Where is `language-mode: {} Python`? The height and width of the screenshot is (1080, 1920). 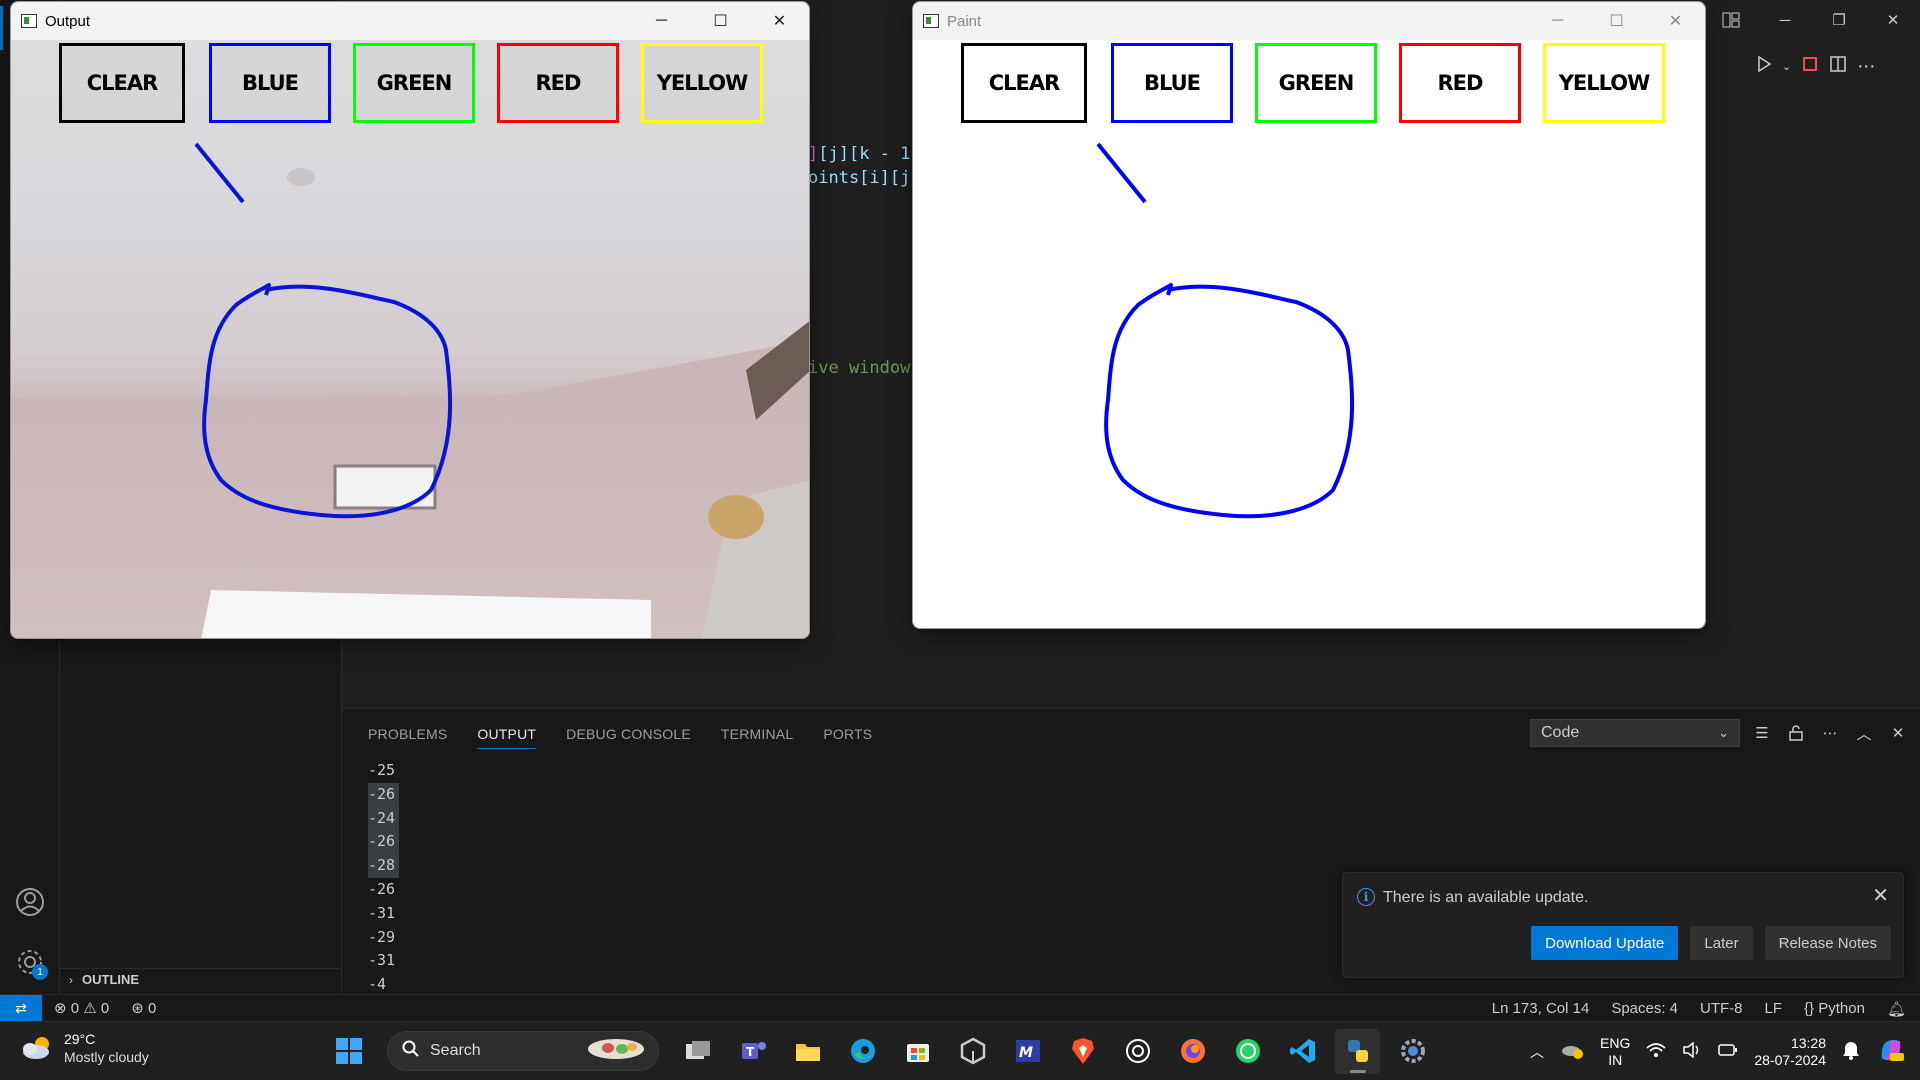
language-mode: {} Python is located at coordinates (1834, 1008).